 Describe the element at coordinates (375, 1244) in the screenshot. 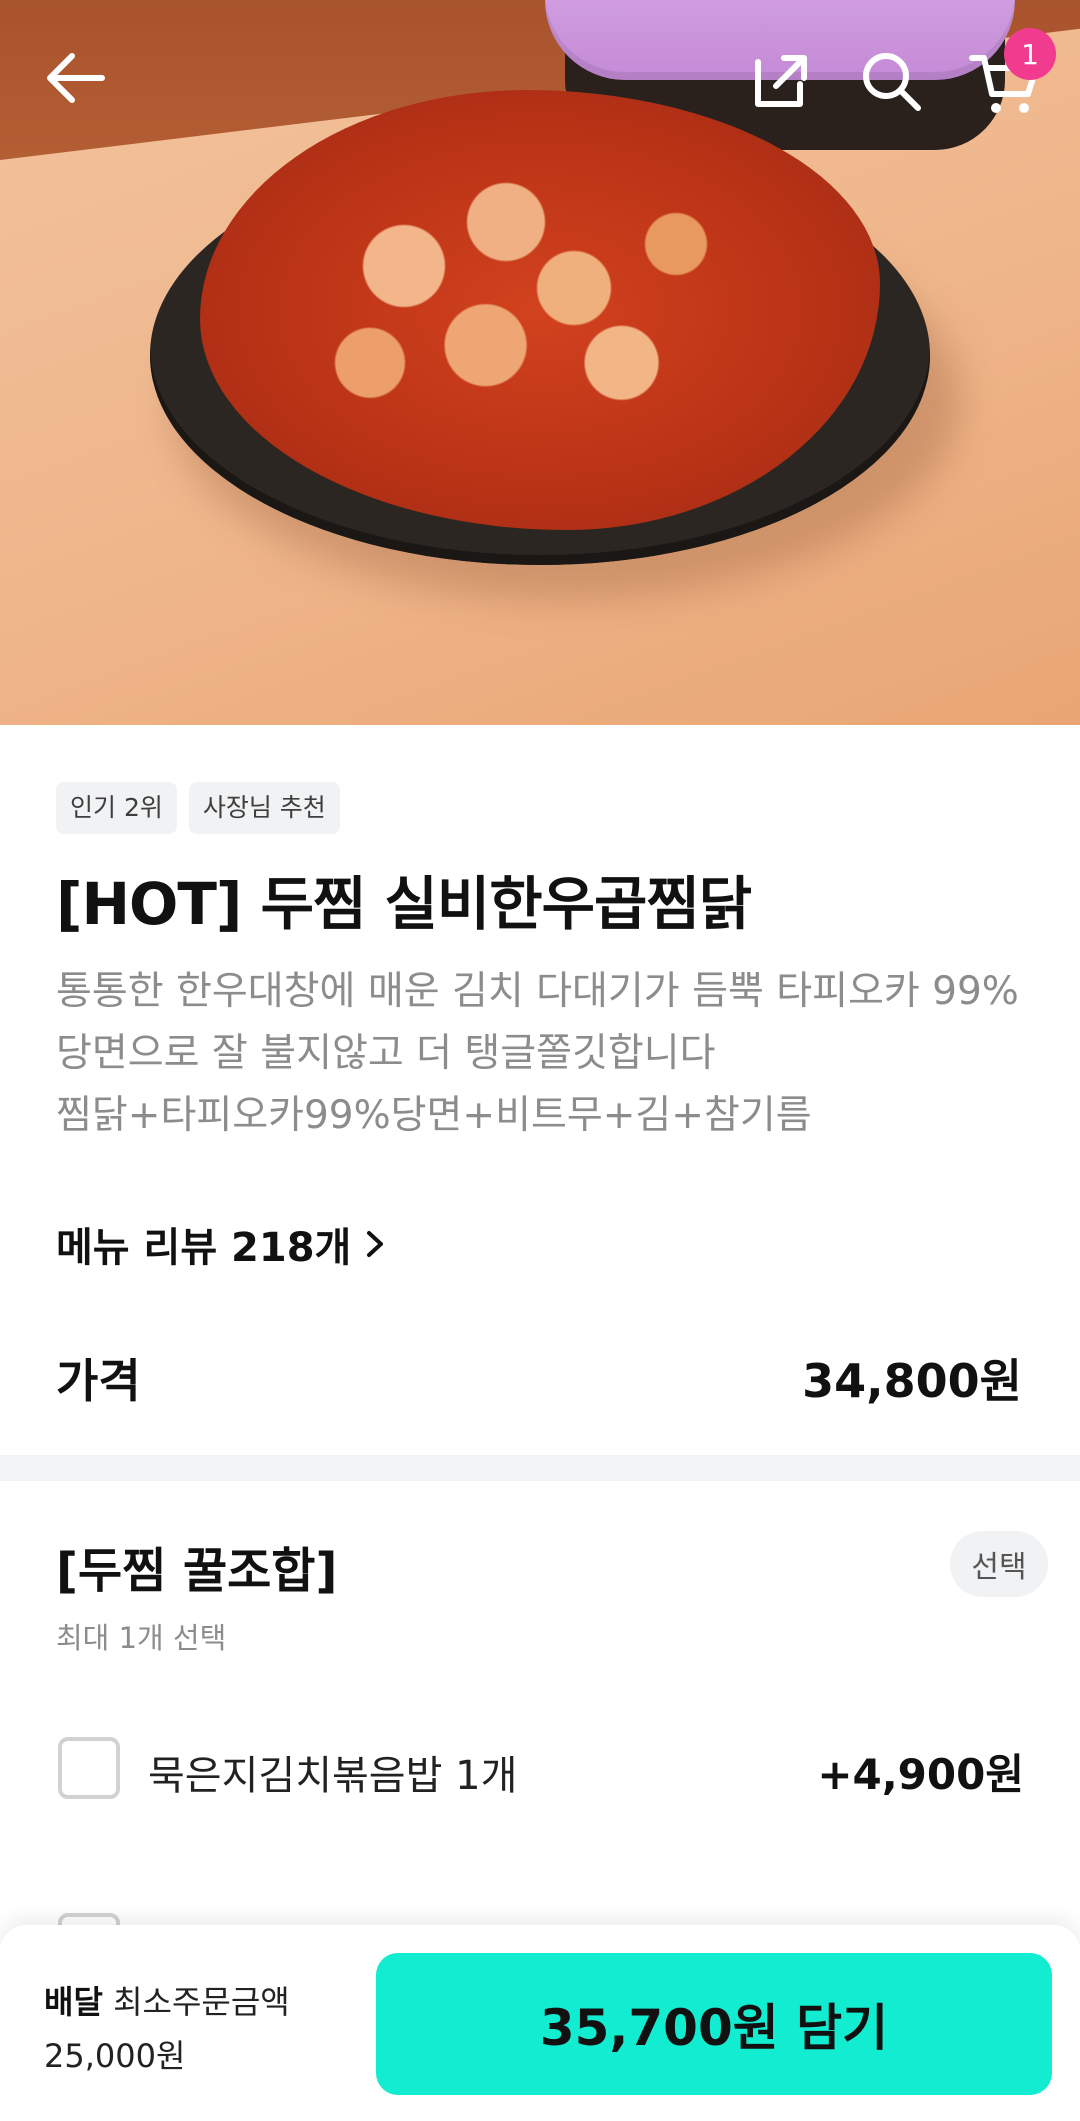

I see `chevron-right-icon` at that location.